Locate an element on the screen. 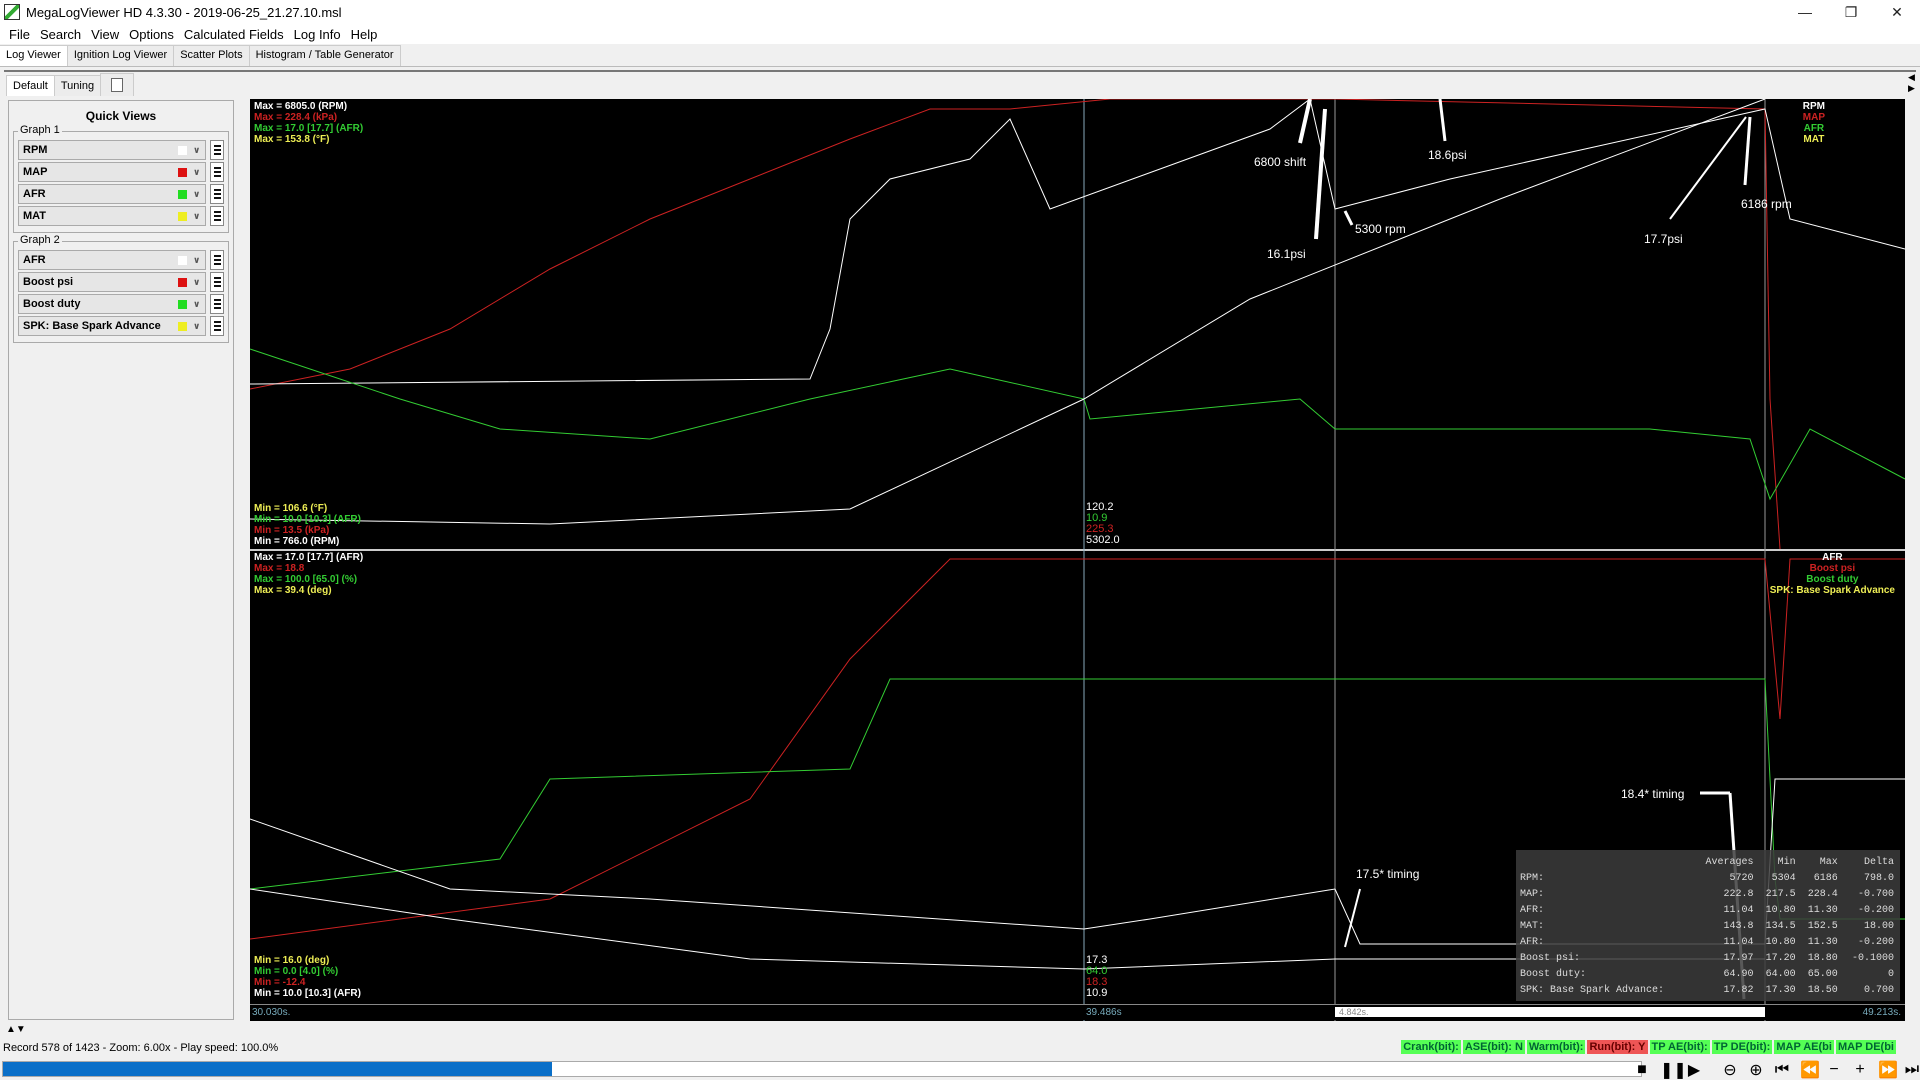 Image resolution: width=1920 pixels, height=1080 pixels. field-name: AFR is located at coordinates (34, 260).